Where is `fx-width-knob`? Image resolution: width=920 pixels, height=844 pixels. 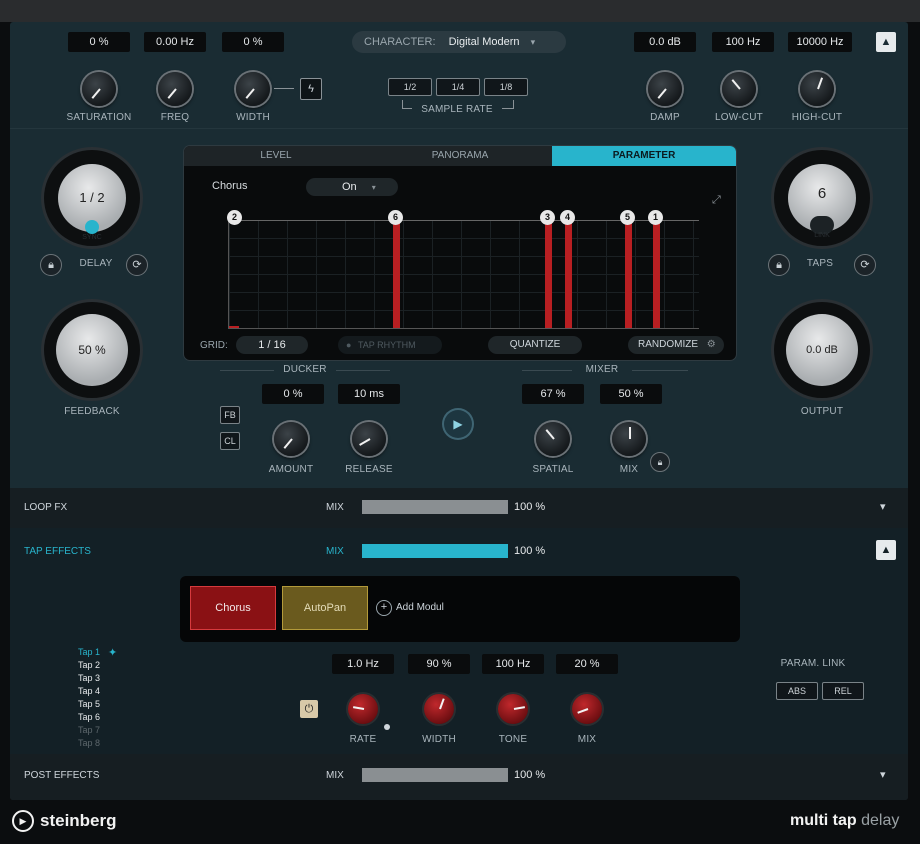 fx-width-knob is located at coordinates (439, 709).